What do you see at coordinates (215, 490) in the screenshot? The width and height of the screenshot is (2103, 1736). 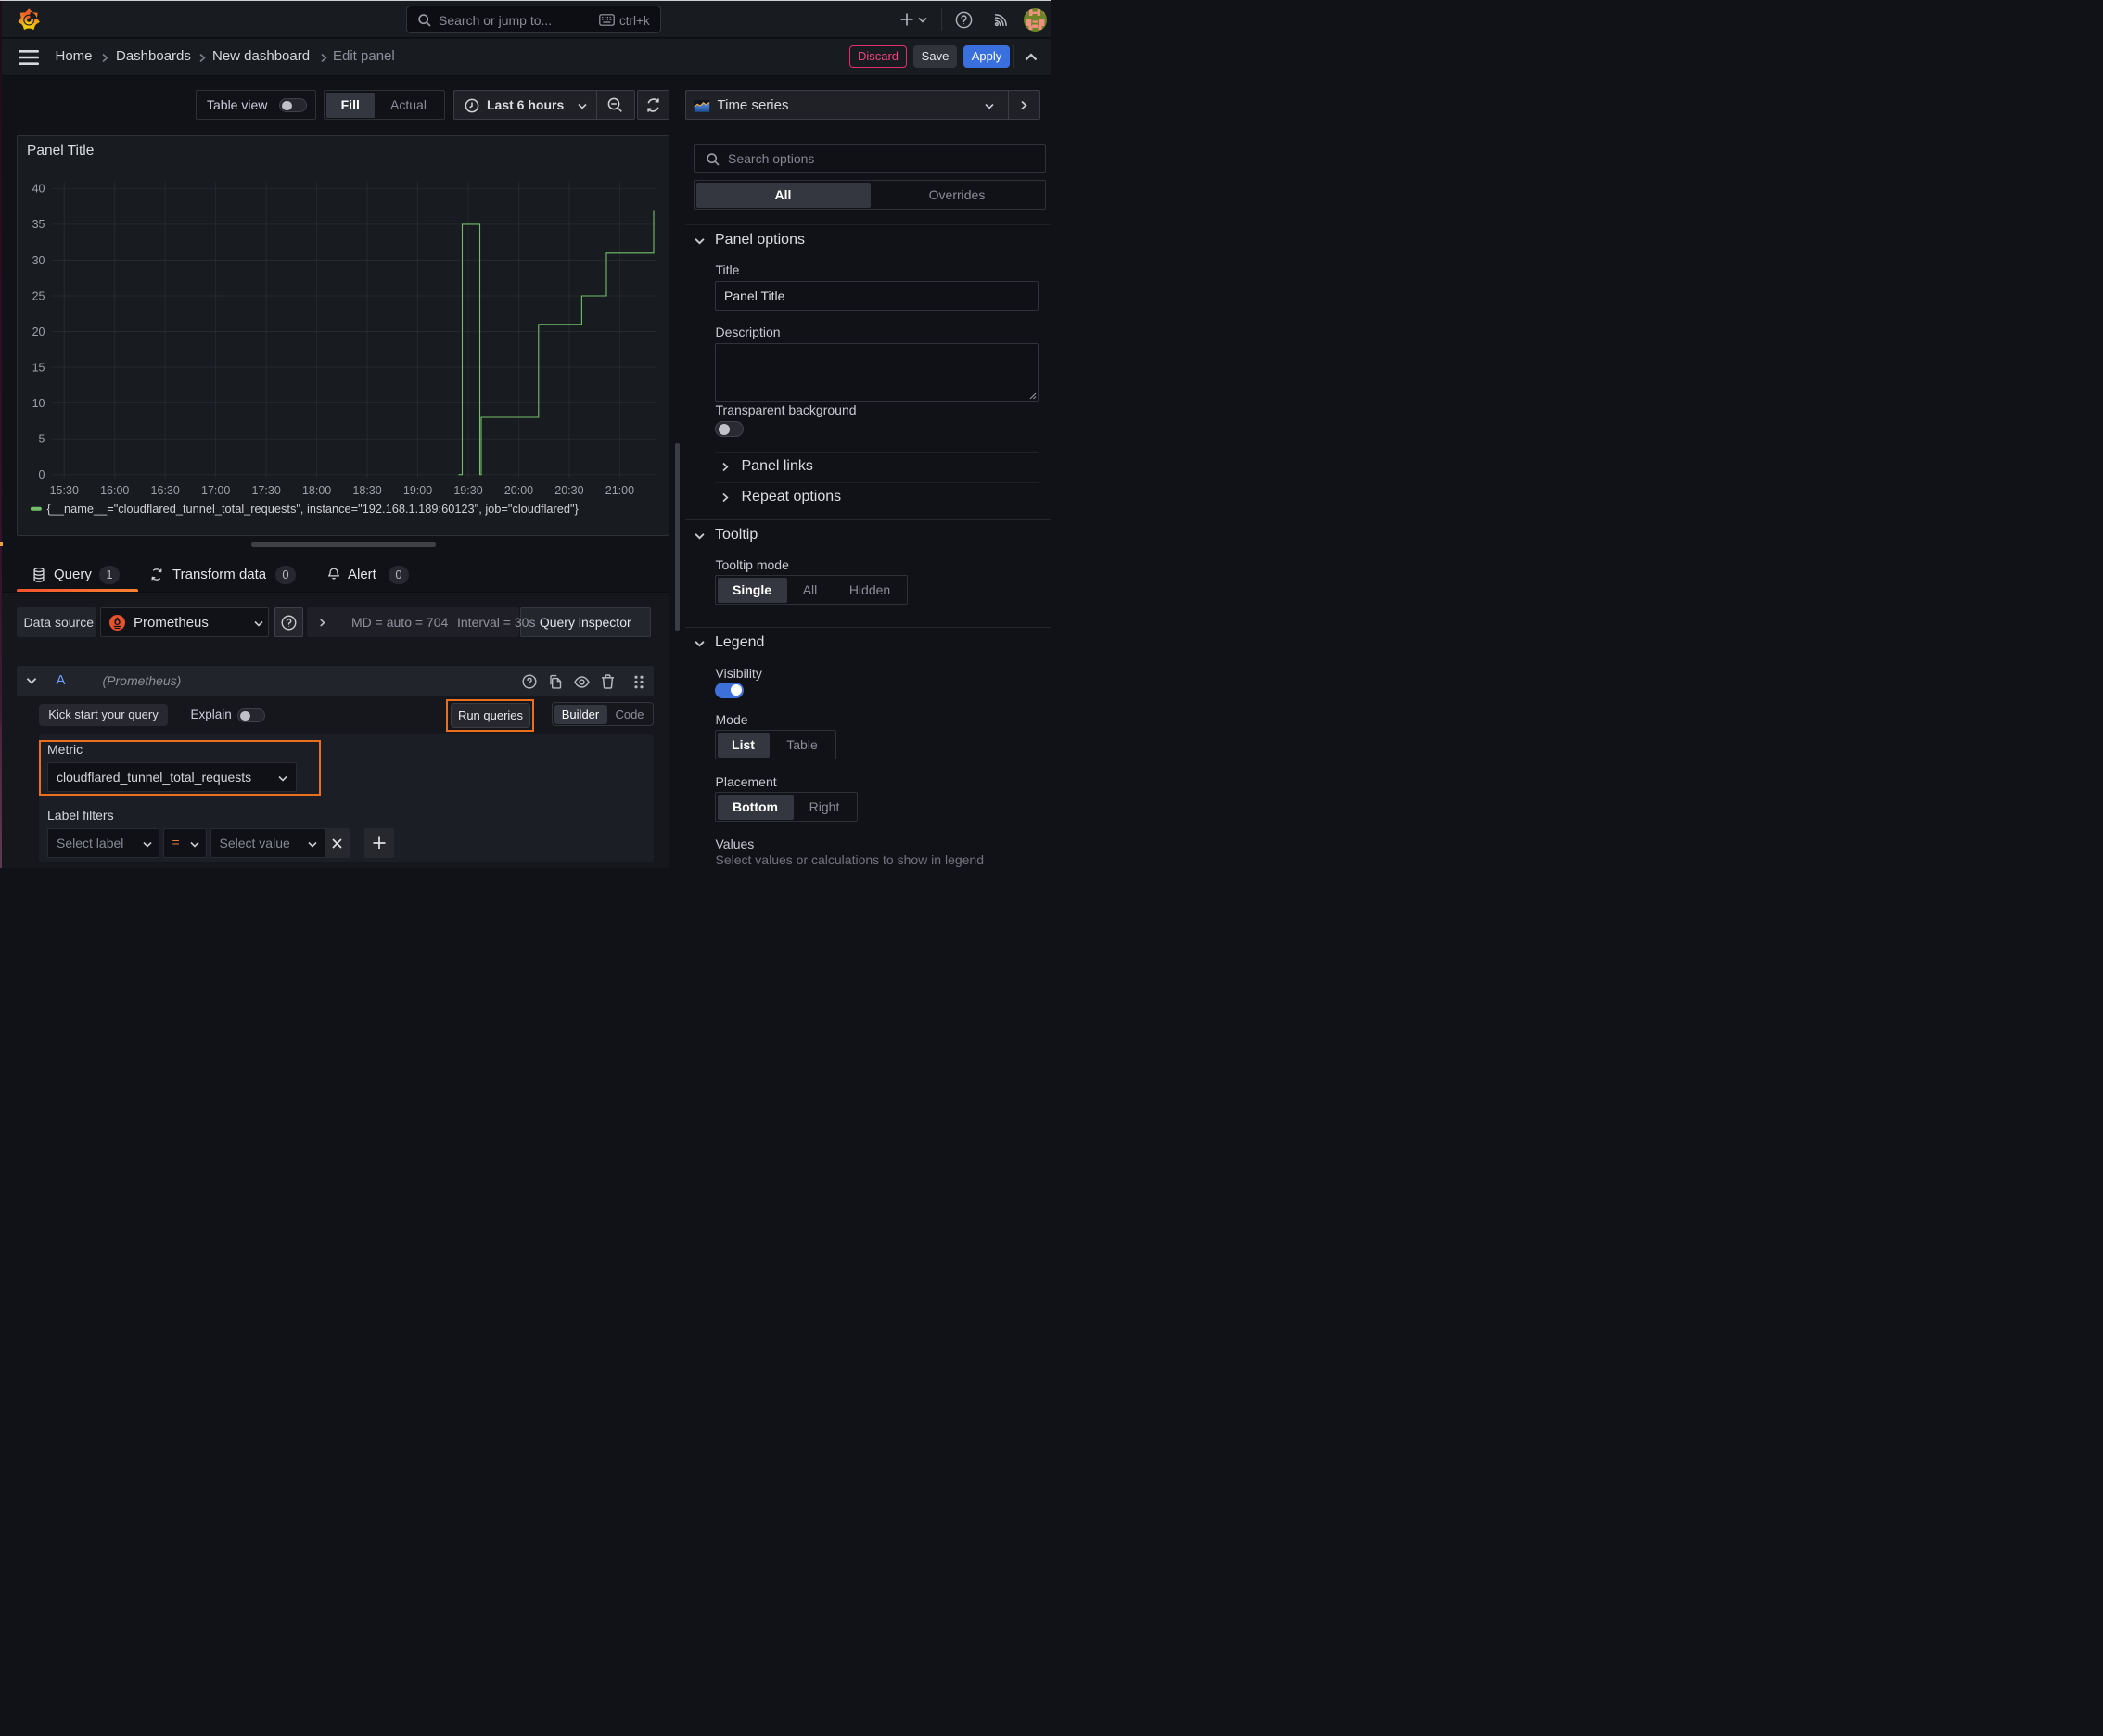 I see `svg-text: 17:00` at bounding box center [215, 490].